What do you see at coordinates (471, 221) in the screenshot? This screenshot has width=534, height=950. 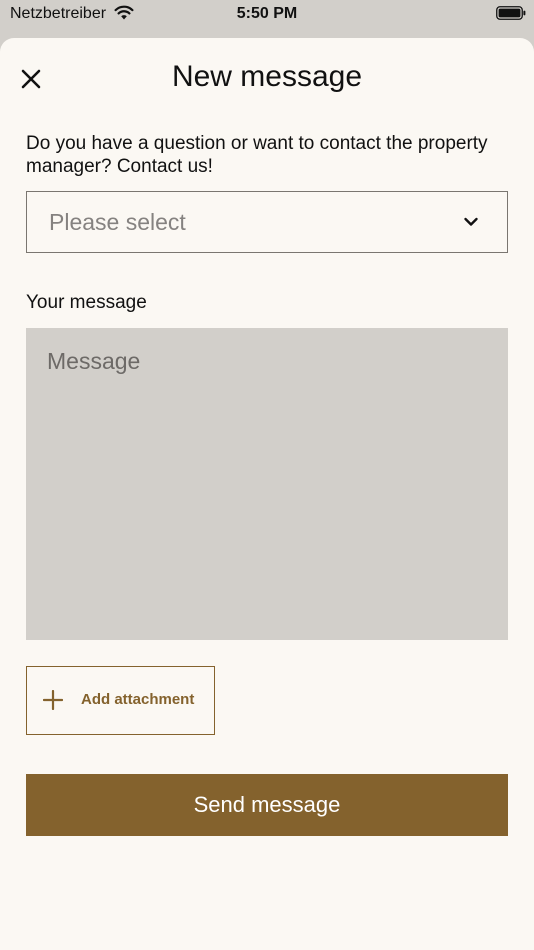 I see `chevron-down-icon` at bounding box center [471, 221].